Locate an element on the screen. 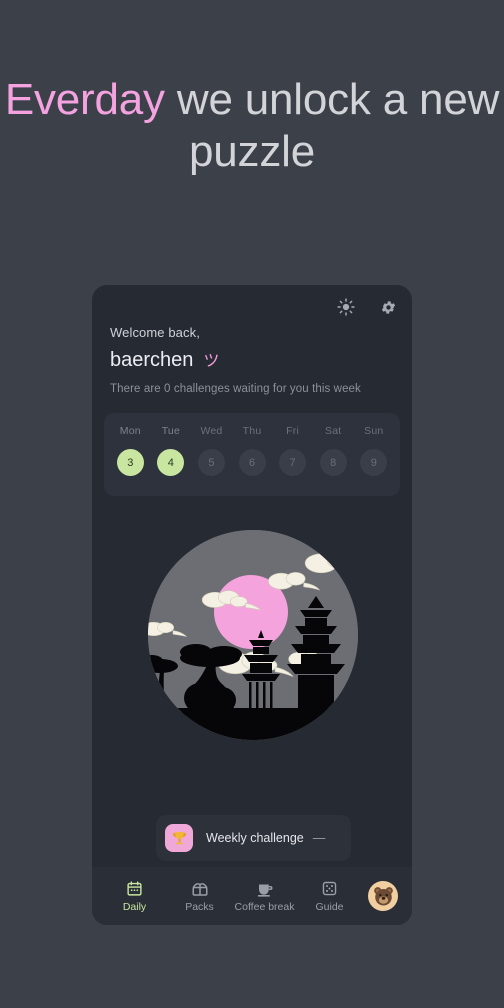  week-date-circle: 8 is located at coordinates (333, 462).